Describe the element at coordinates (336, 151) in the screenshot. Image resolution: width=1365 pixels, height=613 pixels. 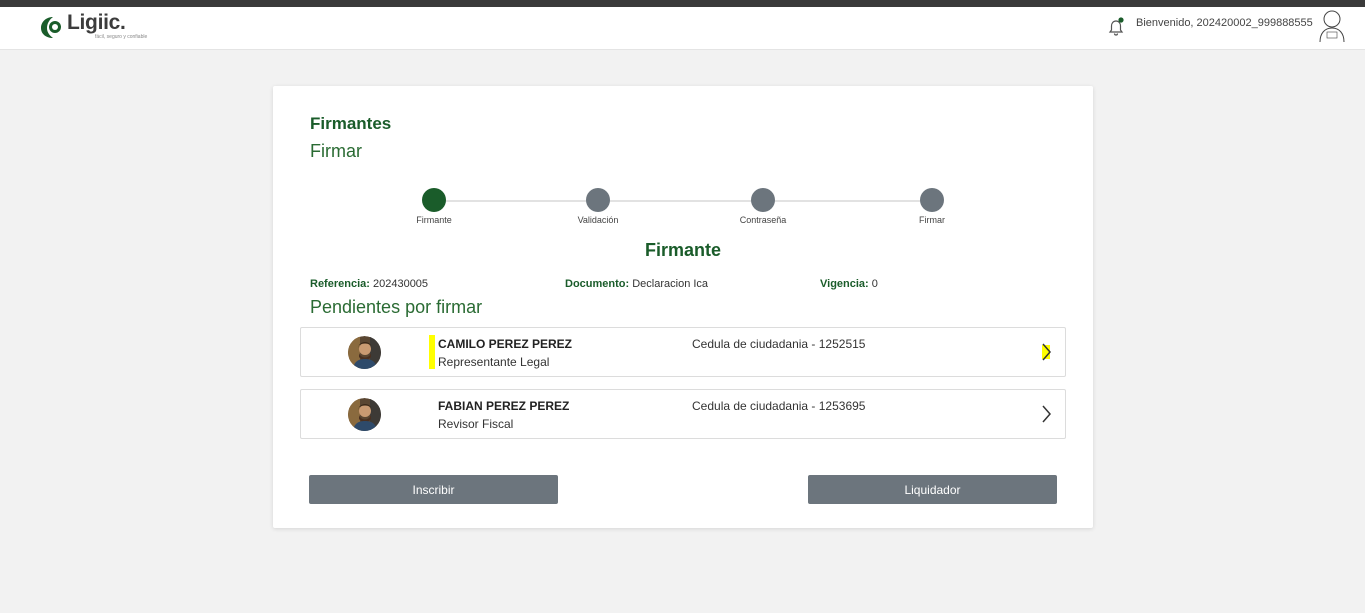
I see `page-subtitle: Firmar` at that location.